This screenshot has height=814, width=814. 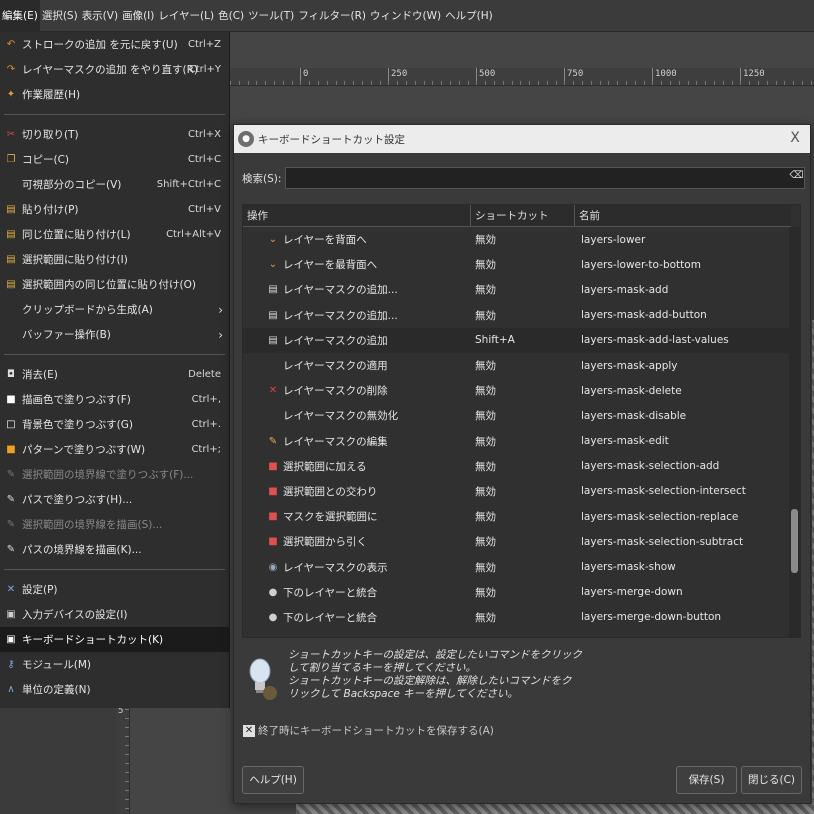 I want to click on table-row: ⌄ レイヤーを最背面へ 無効 layers-lower-to-bottom, so click(x=517, y=264).